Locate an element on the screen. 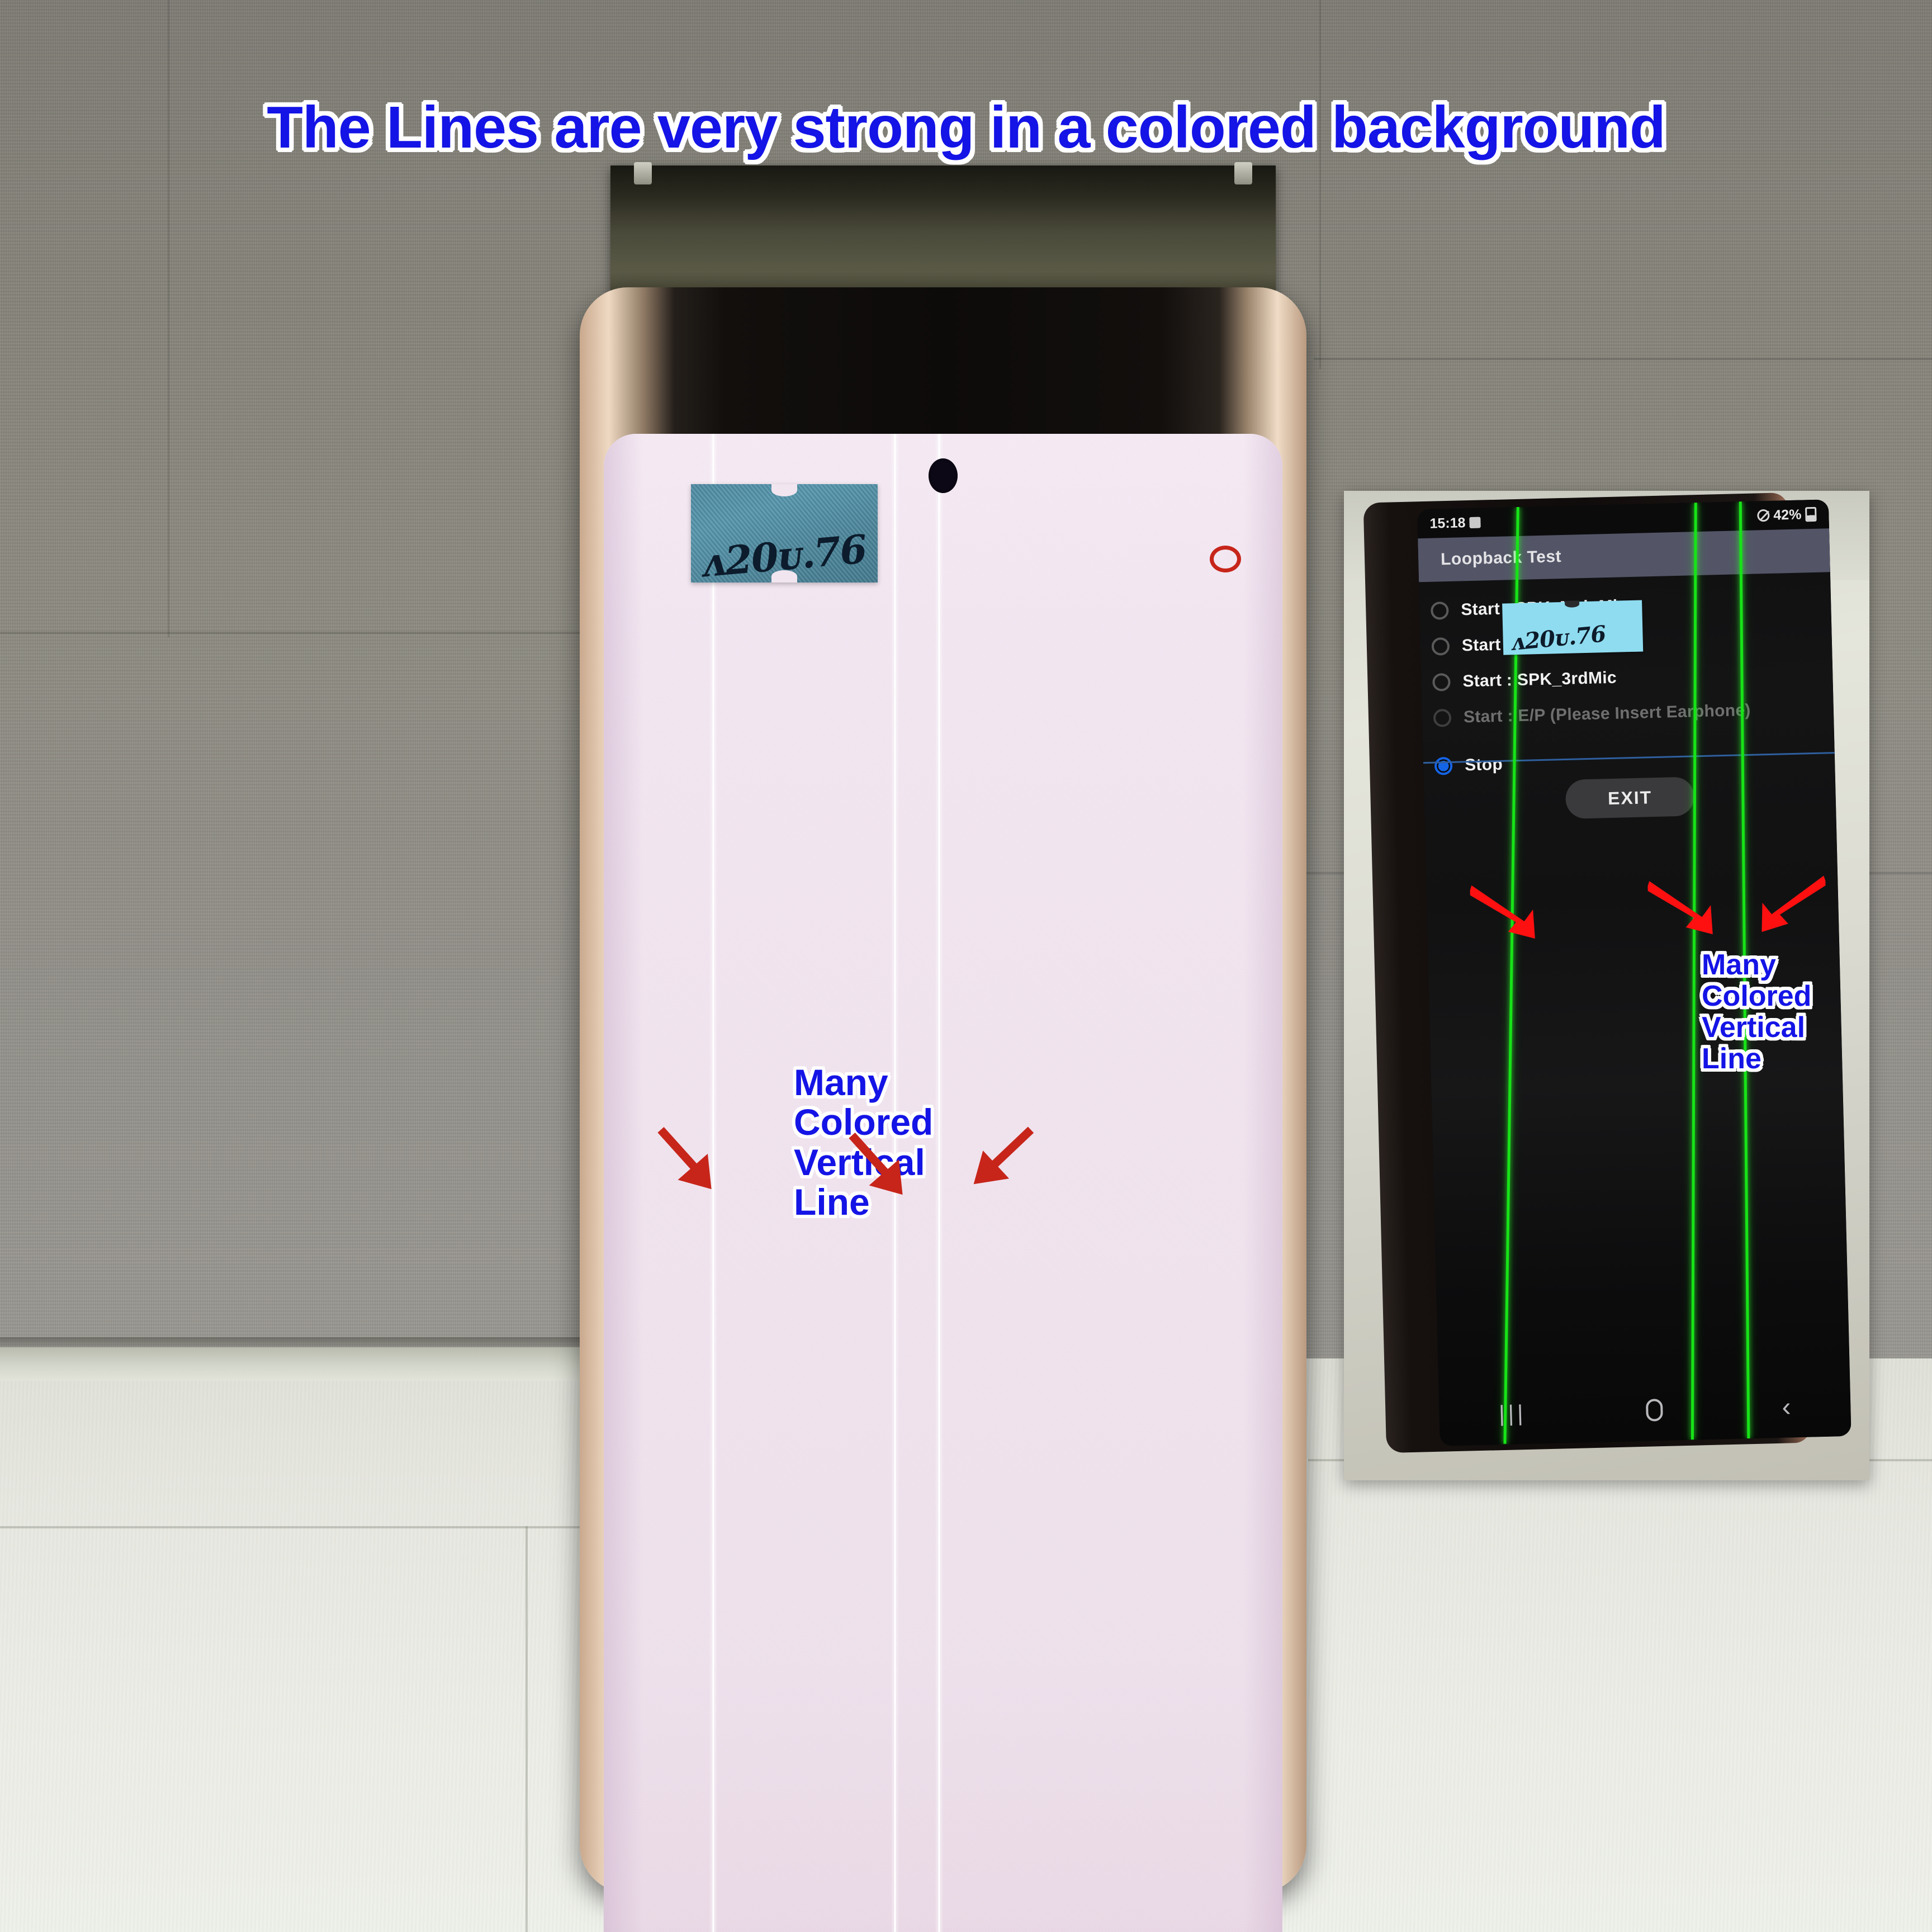 The width and height of the screenshot is (1932, 1932). status-small-icon is located at coordinates (1475, 523).